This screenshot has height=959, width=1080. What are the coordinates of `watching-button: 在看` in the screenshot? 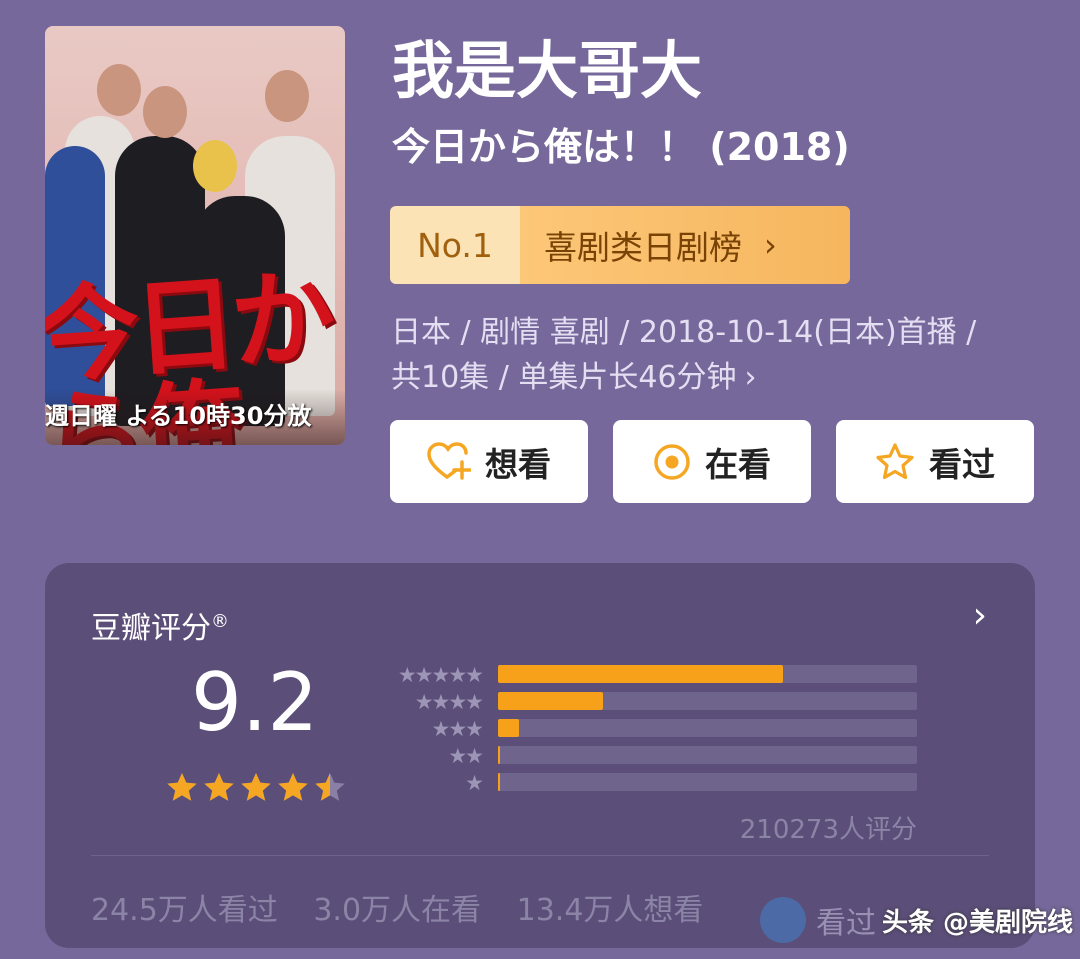 It's located at (712, 461).